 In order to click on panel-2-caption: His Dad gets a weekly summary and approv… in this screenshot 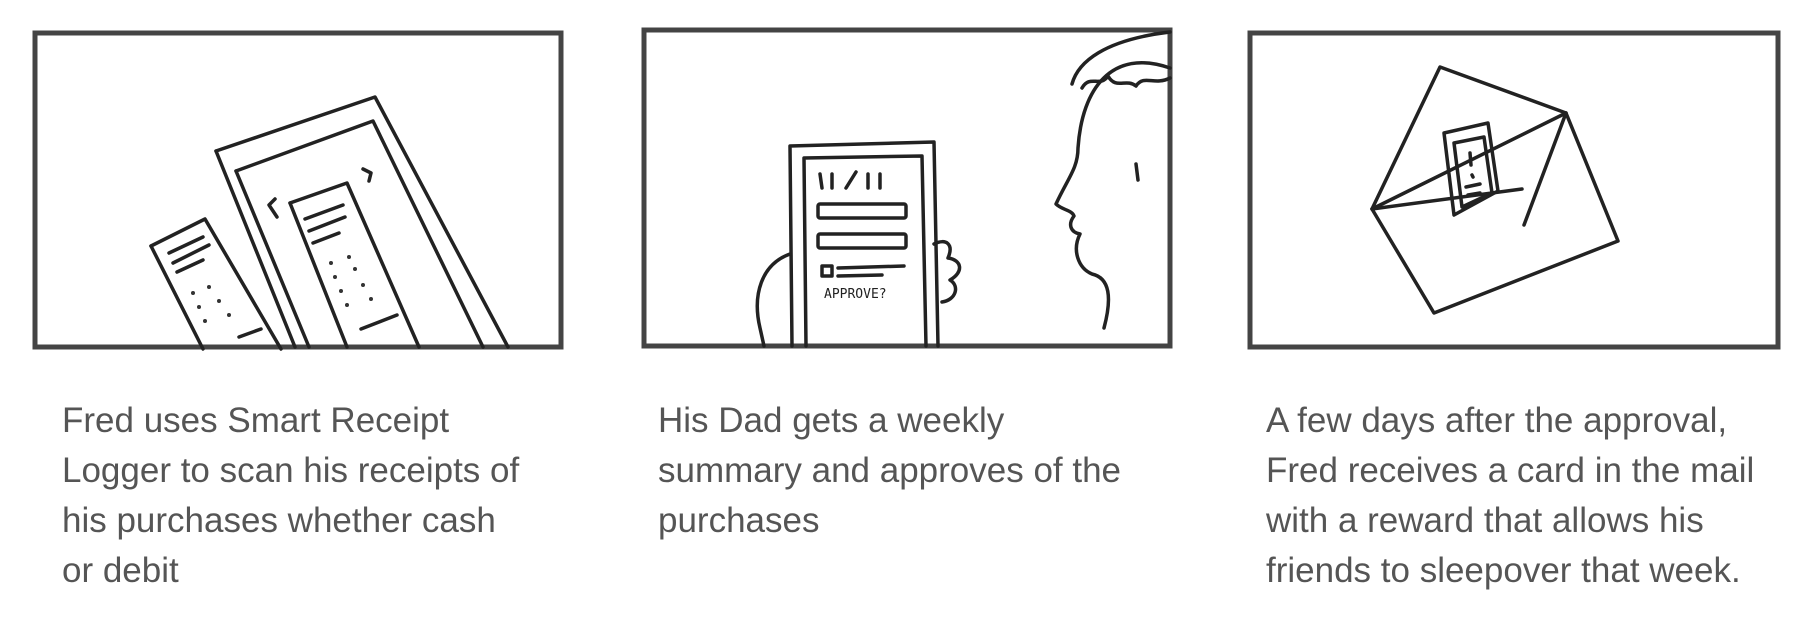, I will do `click(890, 470)`.